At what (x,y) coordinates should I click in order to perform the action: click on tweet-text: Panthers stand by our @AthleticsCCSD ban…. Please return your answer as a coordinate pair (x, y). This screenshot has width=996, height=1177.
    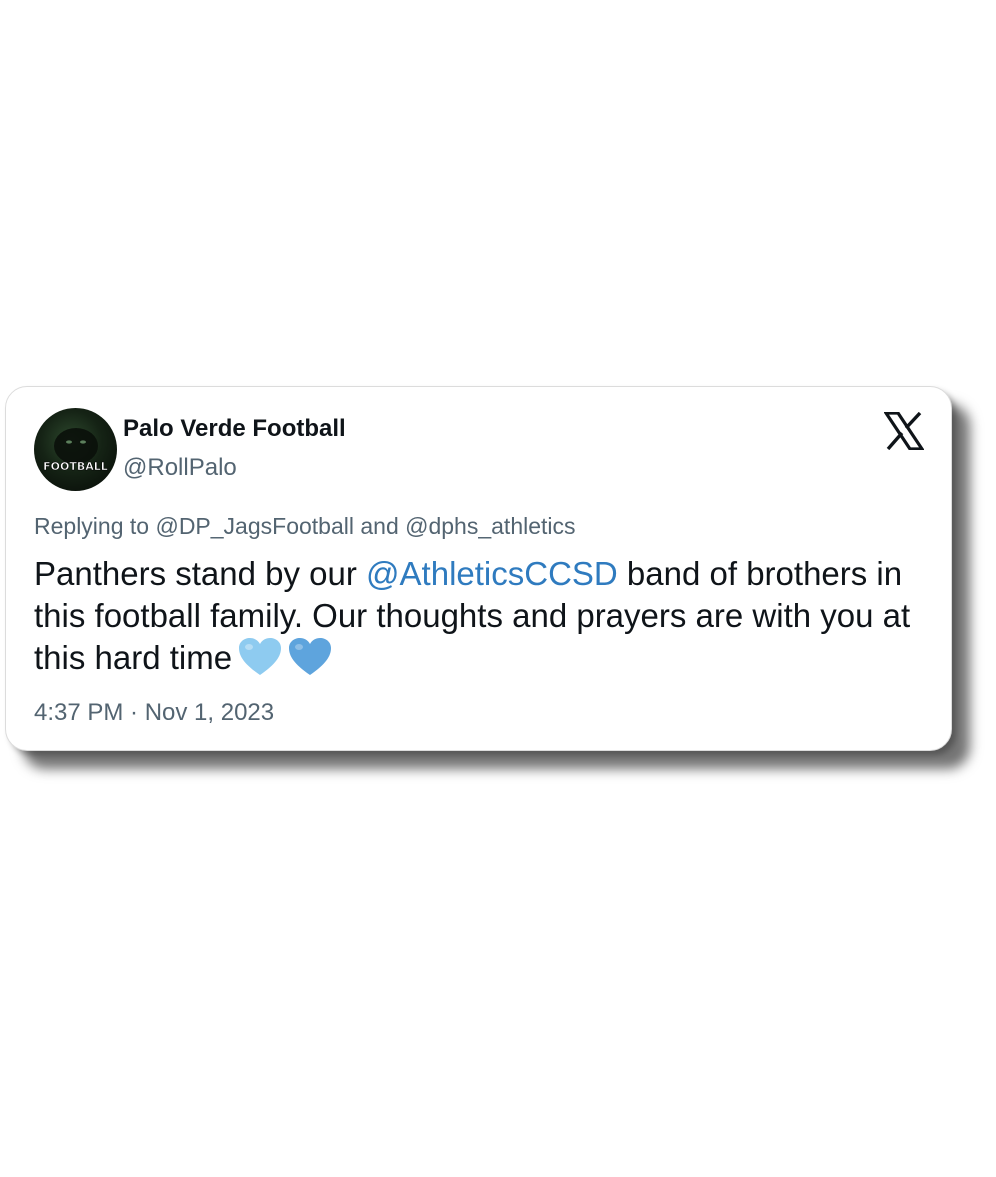
    Looking at the image, I should click on (484, 616).